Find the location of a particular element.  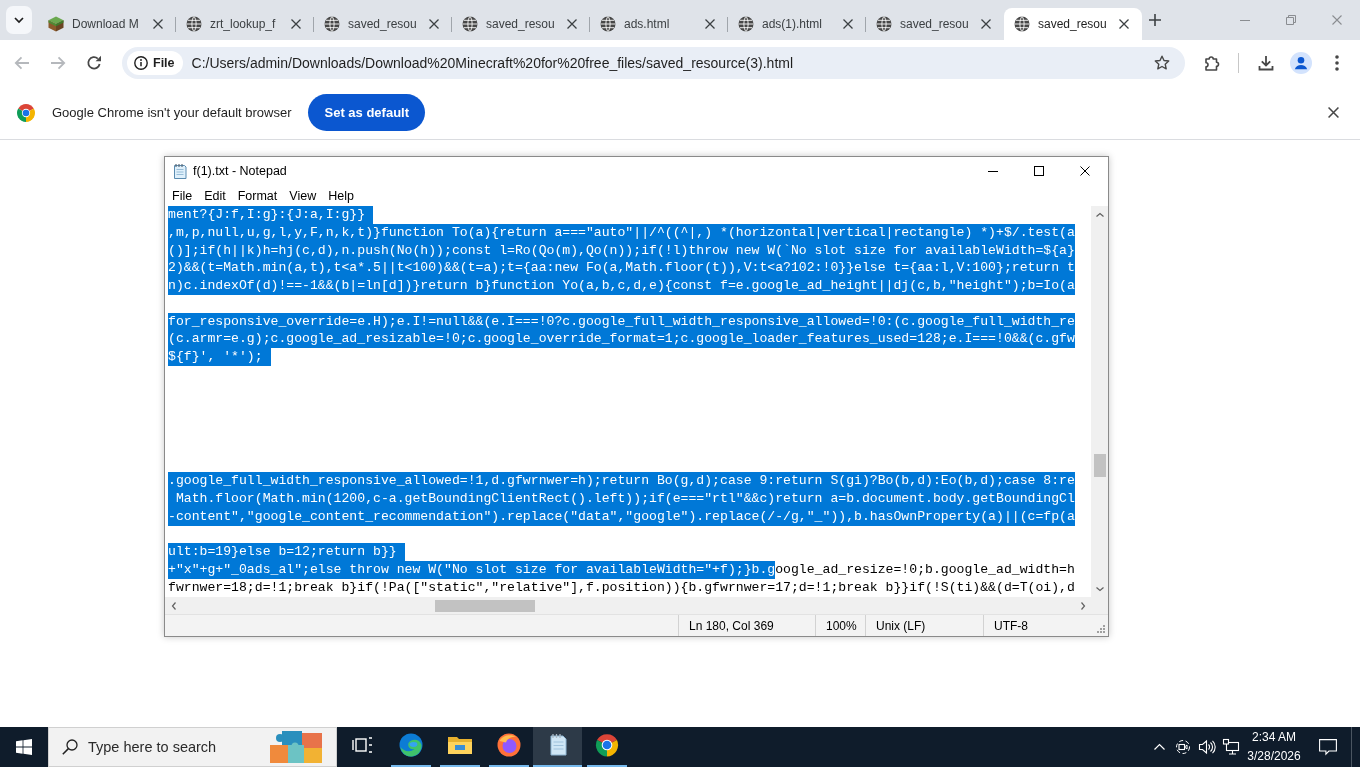

four-panes-icon is located at coordinates (24, 747).